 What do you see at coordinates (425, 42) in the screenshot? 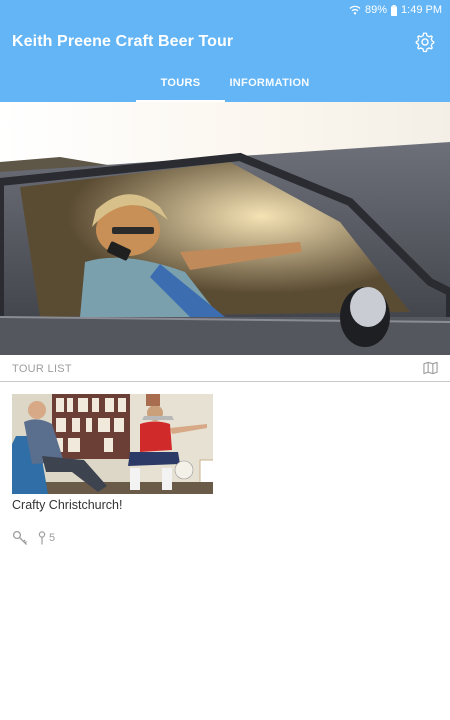
I see `gear-icon` at bounding box center [425, 42].